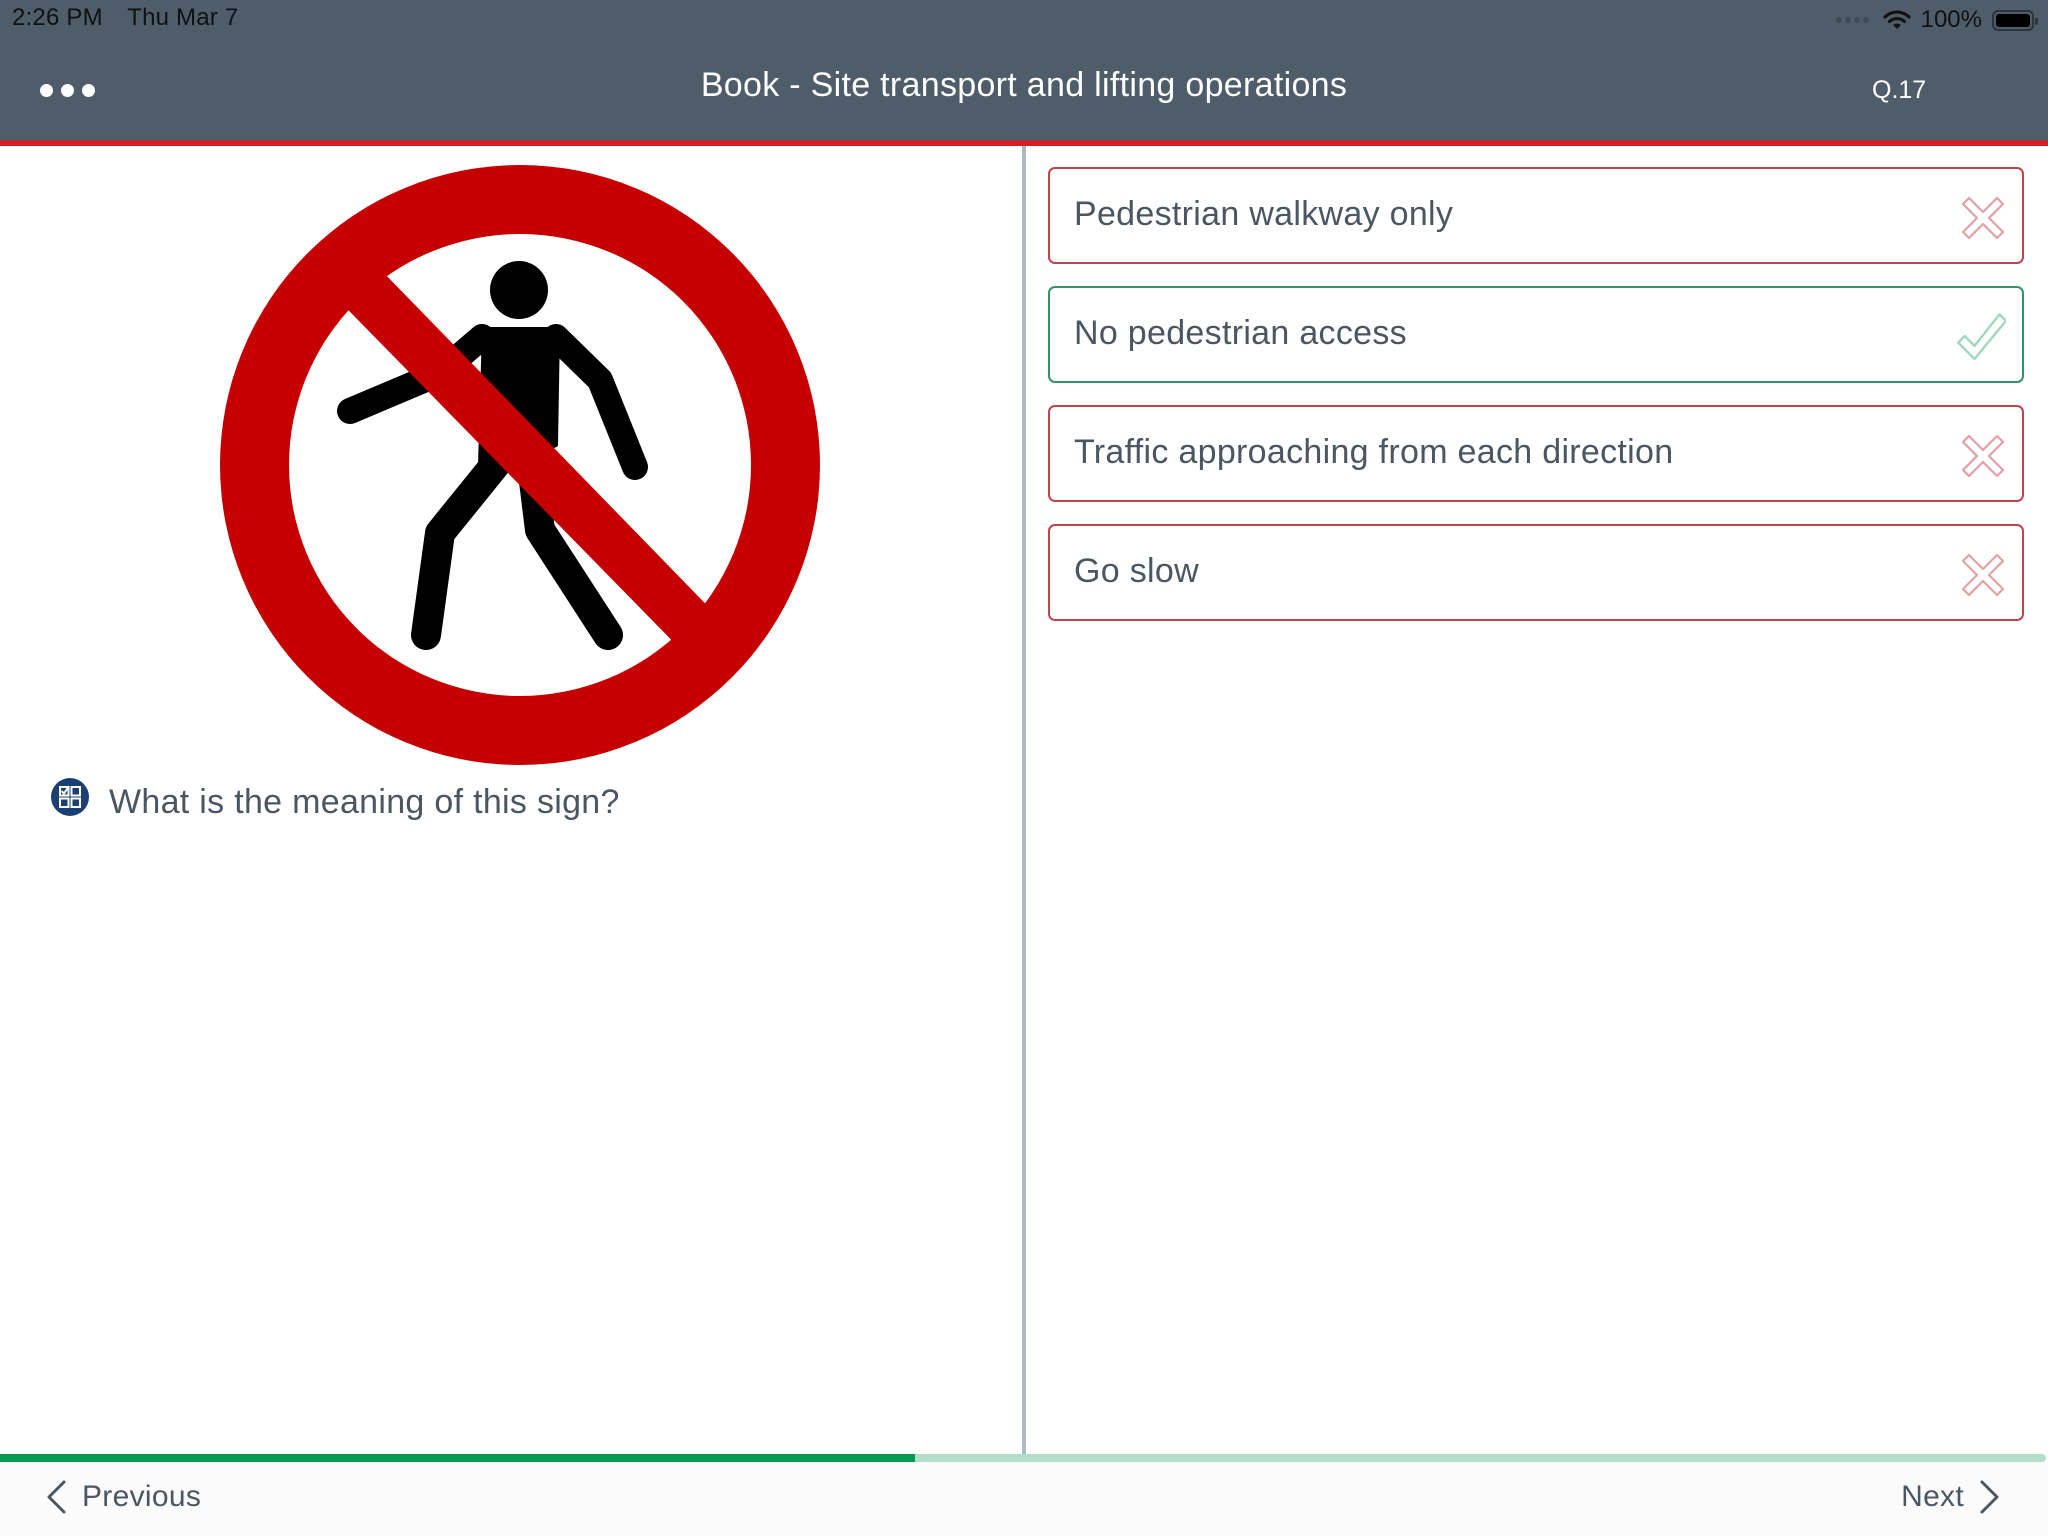  Describe the element at coordinates (1951, 19) in the screenshot. I see `battery-percent: 100%` at that location.